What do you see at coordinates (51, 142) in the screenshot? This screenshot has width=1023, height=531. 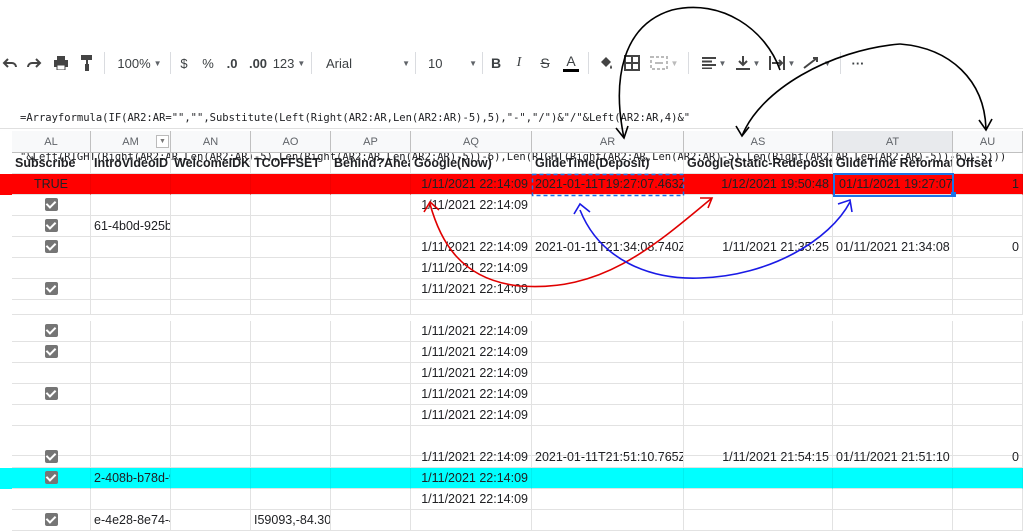 I see `column-header-al: AL` at bounding box center [51, 142].